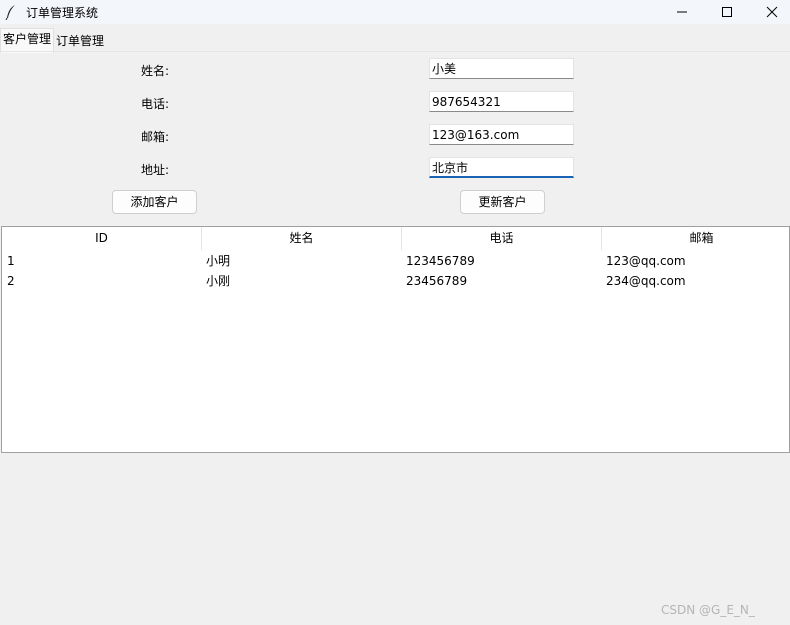 The image size is (790, 625). I want to click on cell-id: 1, so click(11, 261).